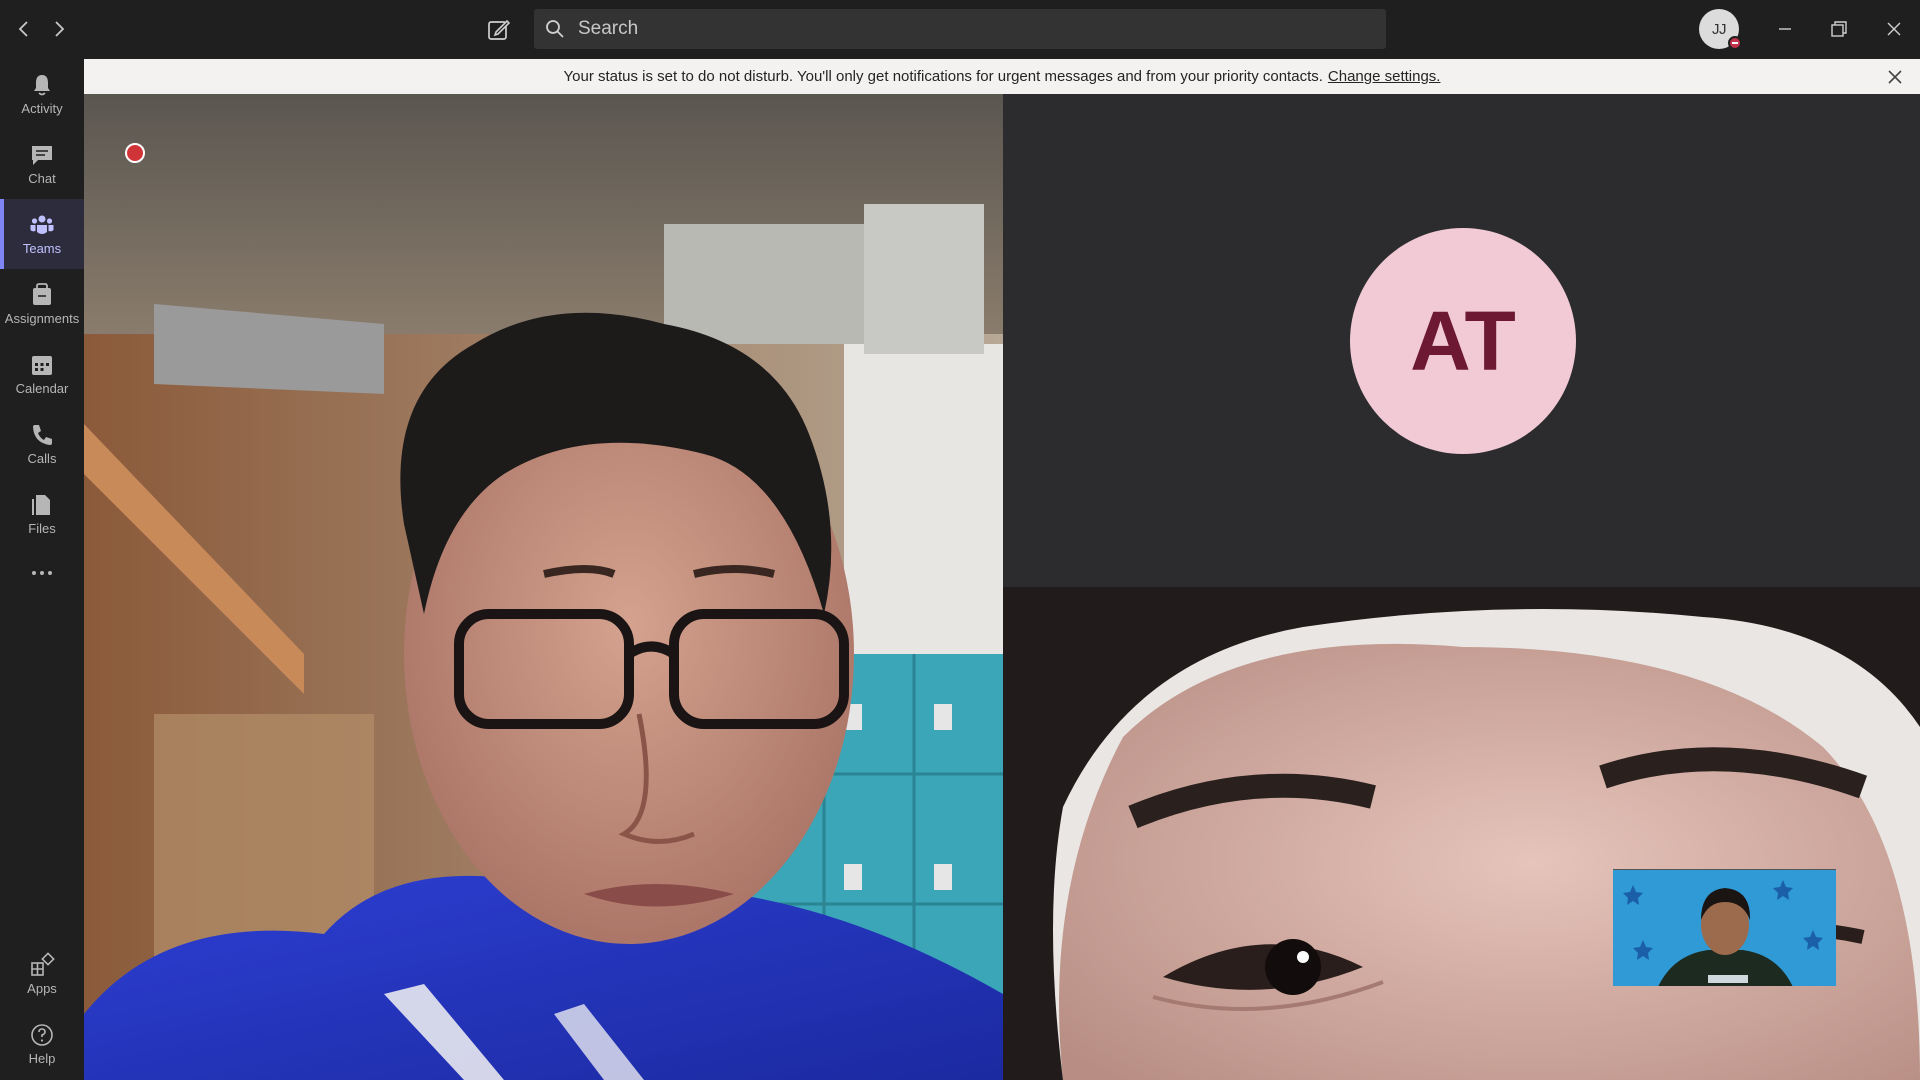 Image resolution: width=1920 pixels, height=1080 pixels. Describe the element at coordinates (1735, 43) in the screenshot. I see `do-not-disturb-status-icon` at that location.